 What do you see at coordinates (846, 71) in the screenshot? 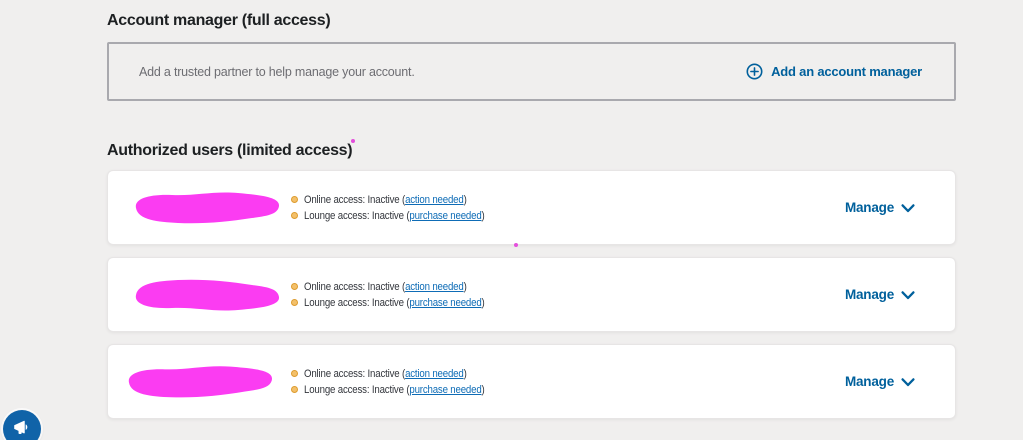
I see `add-account-manager-label: Add an account manager` at bounding box center [846, 71].